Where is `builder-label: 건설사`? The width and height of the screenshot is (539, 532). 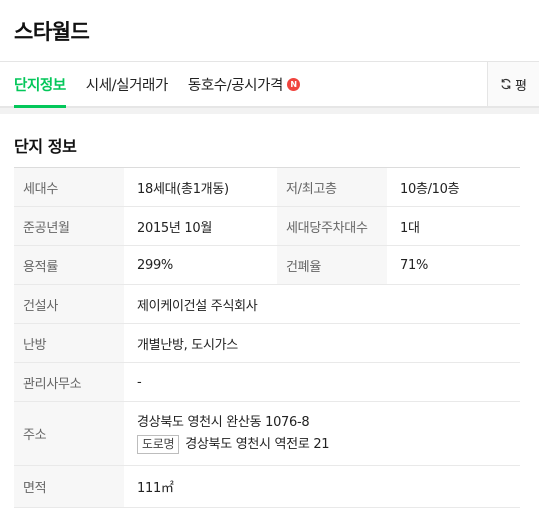
builder-label: 건설사 is located at coordinates (69, 304).